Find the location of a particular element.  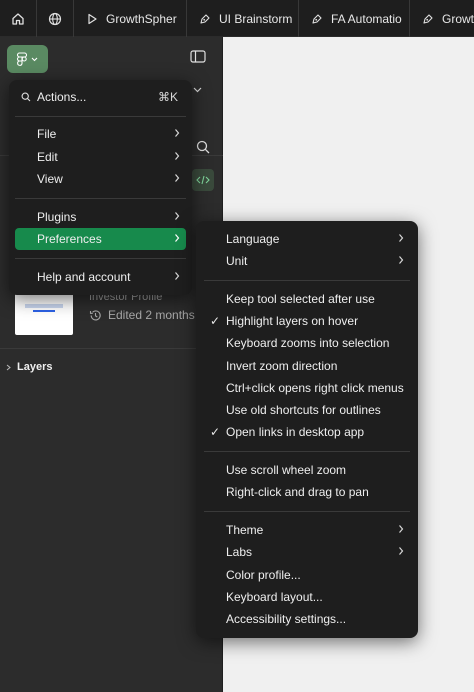

file-options-chevron is located at coordinates (197, 89).